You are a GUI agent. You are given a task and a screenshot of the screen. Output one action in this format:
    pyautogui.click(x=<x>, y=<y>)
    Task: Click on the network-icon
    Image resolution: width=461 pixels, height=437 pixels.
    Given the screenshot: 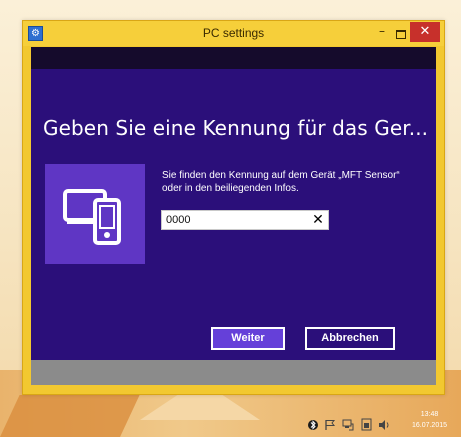 What is the action you would take?
    pyautogui.click(x=348, y=424)
    